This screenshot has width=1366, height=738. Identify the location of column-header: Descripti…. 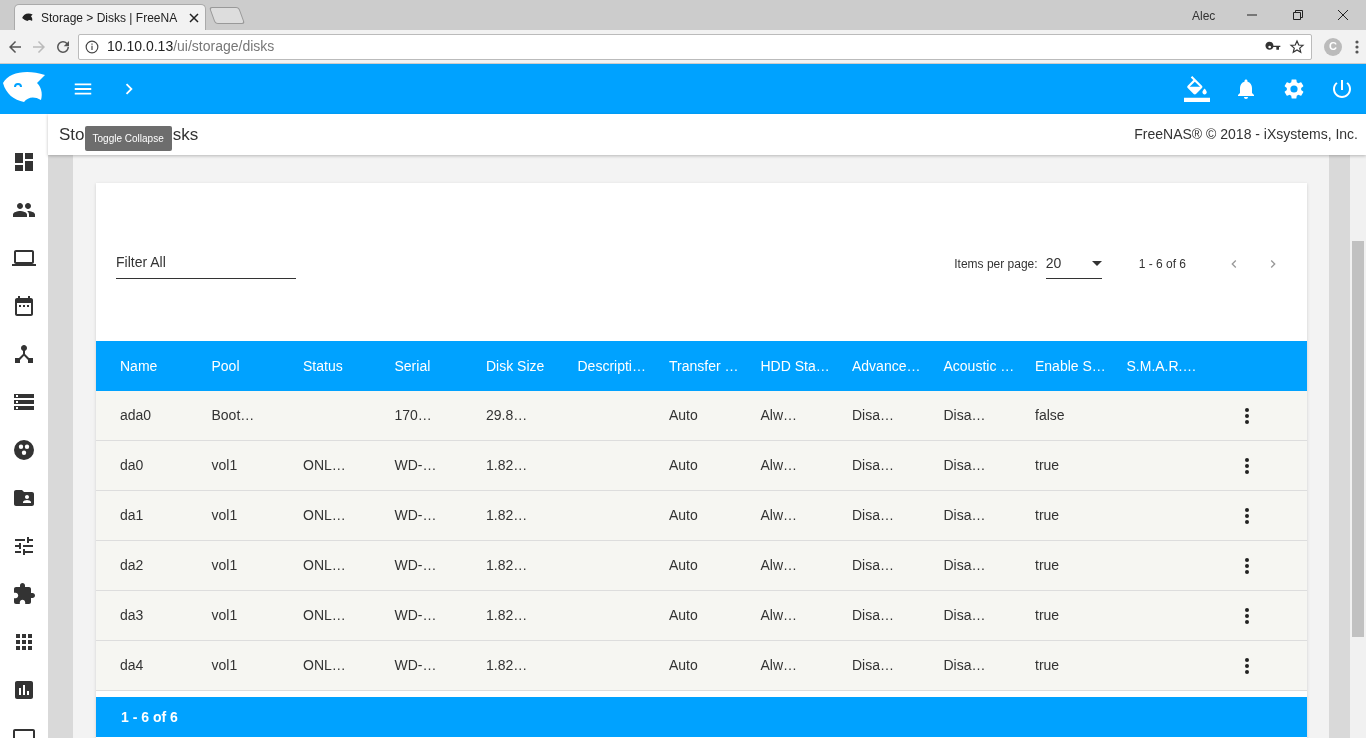
(623, 366).